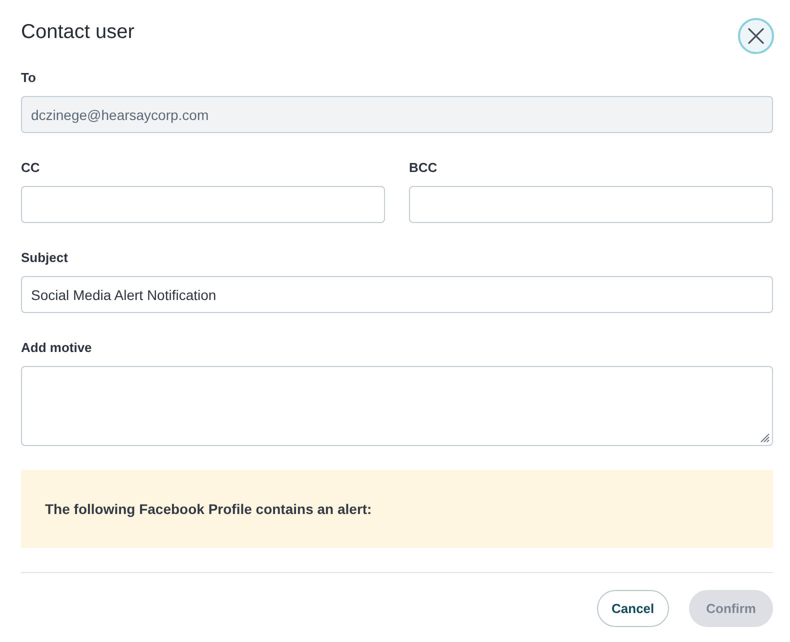  I want to click on cancel-button: Cancel, so click(633, 608).